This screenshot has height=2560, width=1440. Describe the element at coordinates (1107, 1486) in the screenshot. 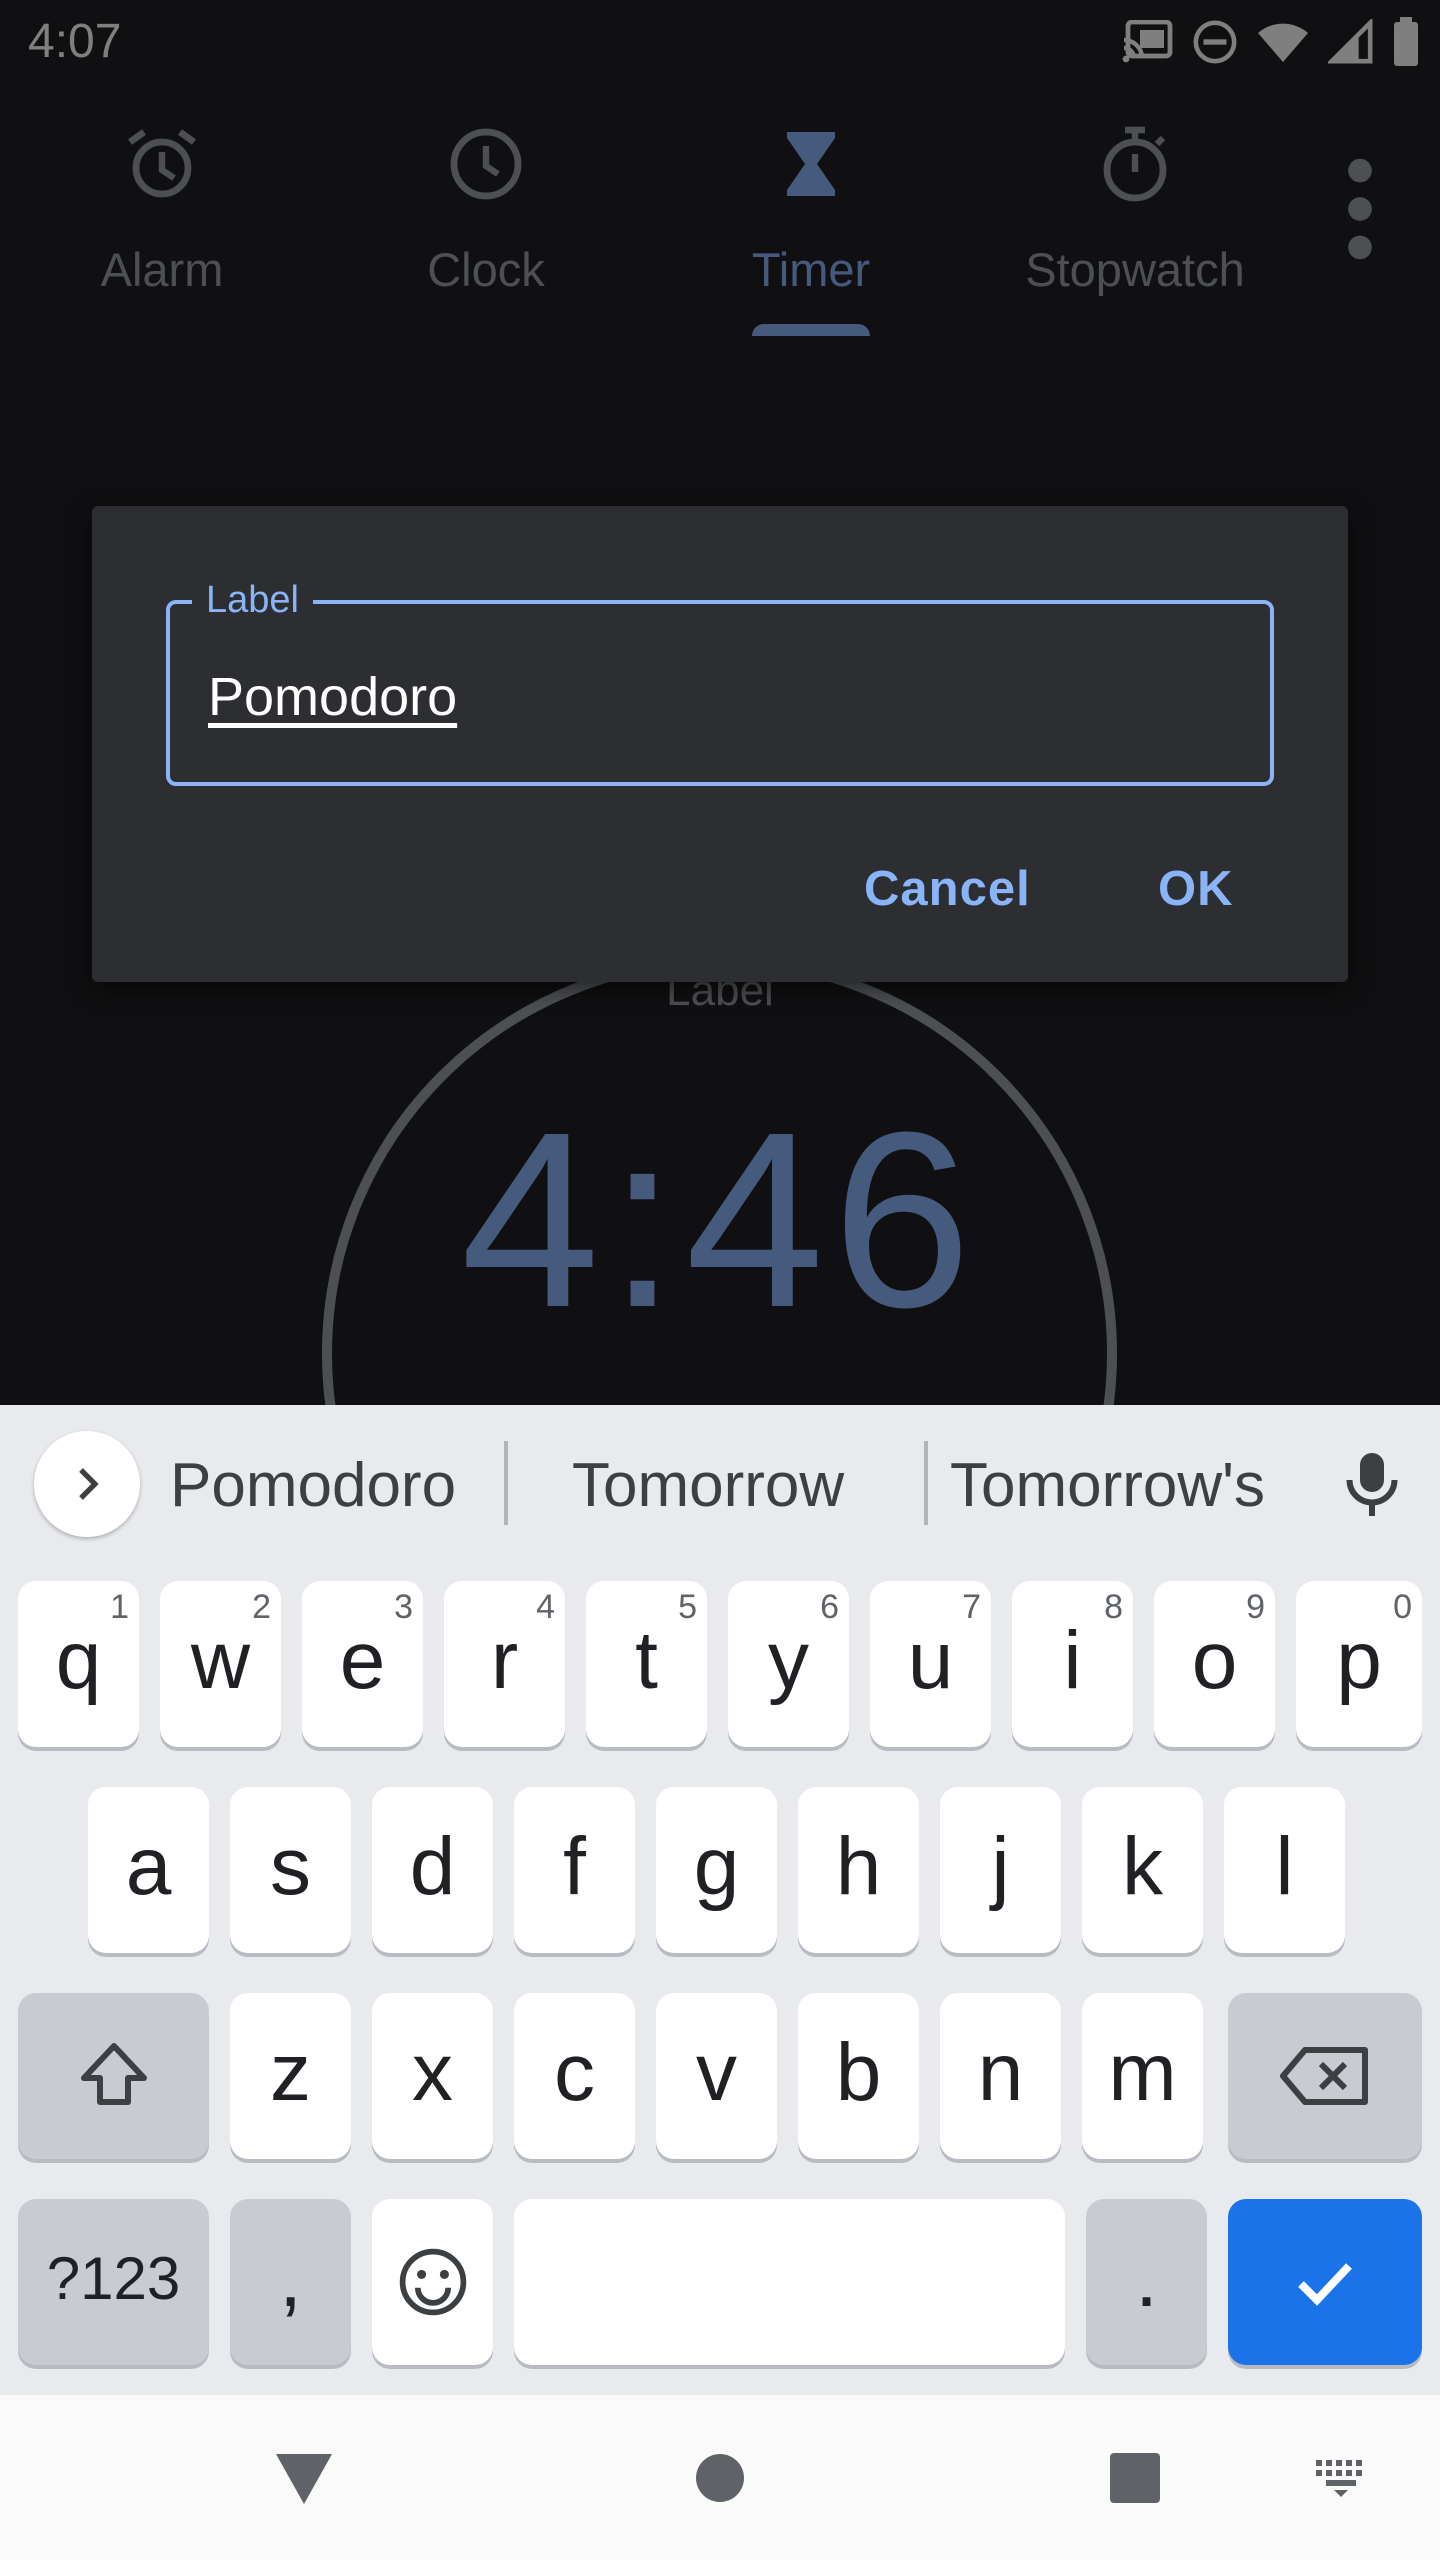

I see `suggestion-item: Tomorrow's` at that location.